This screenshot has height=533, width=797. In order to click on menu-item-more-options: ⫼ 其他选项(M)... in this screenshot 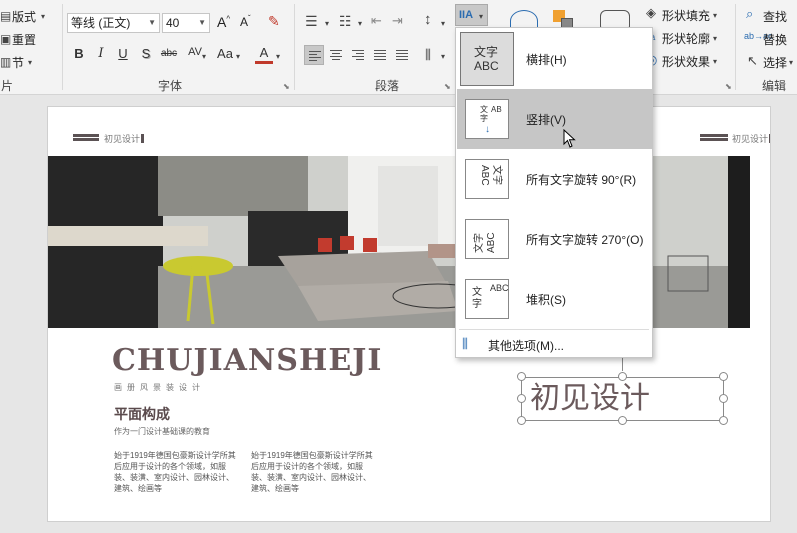, I will do `click(554, 344)`.